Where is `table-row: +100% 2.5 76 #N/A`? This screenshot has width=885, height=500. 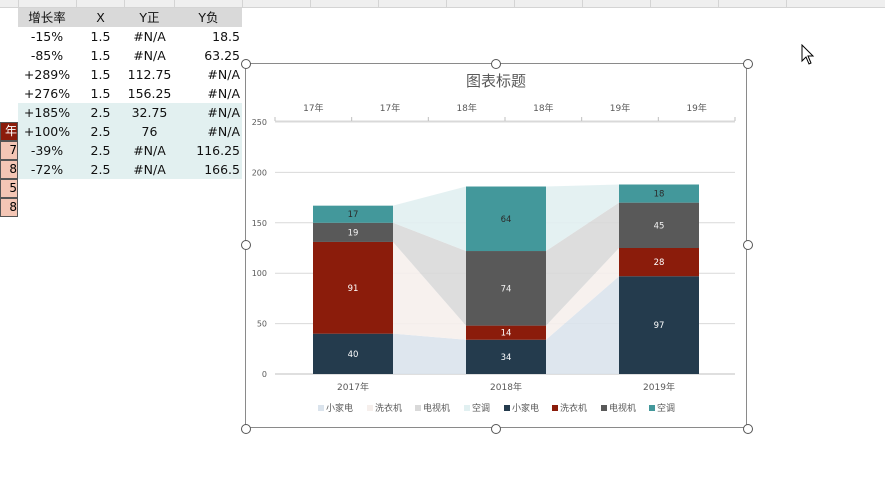 table-row: +100% 2.5 76 #N/A is located at coordinates (130, 131).